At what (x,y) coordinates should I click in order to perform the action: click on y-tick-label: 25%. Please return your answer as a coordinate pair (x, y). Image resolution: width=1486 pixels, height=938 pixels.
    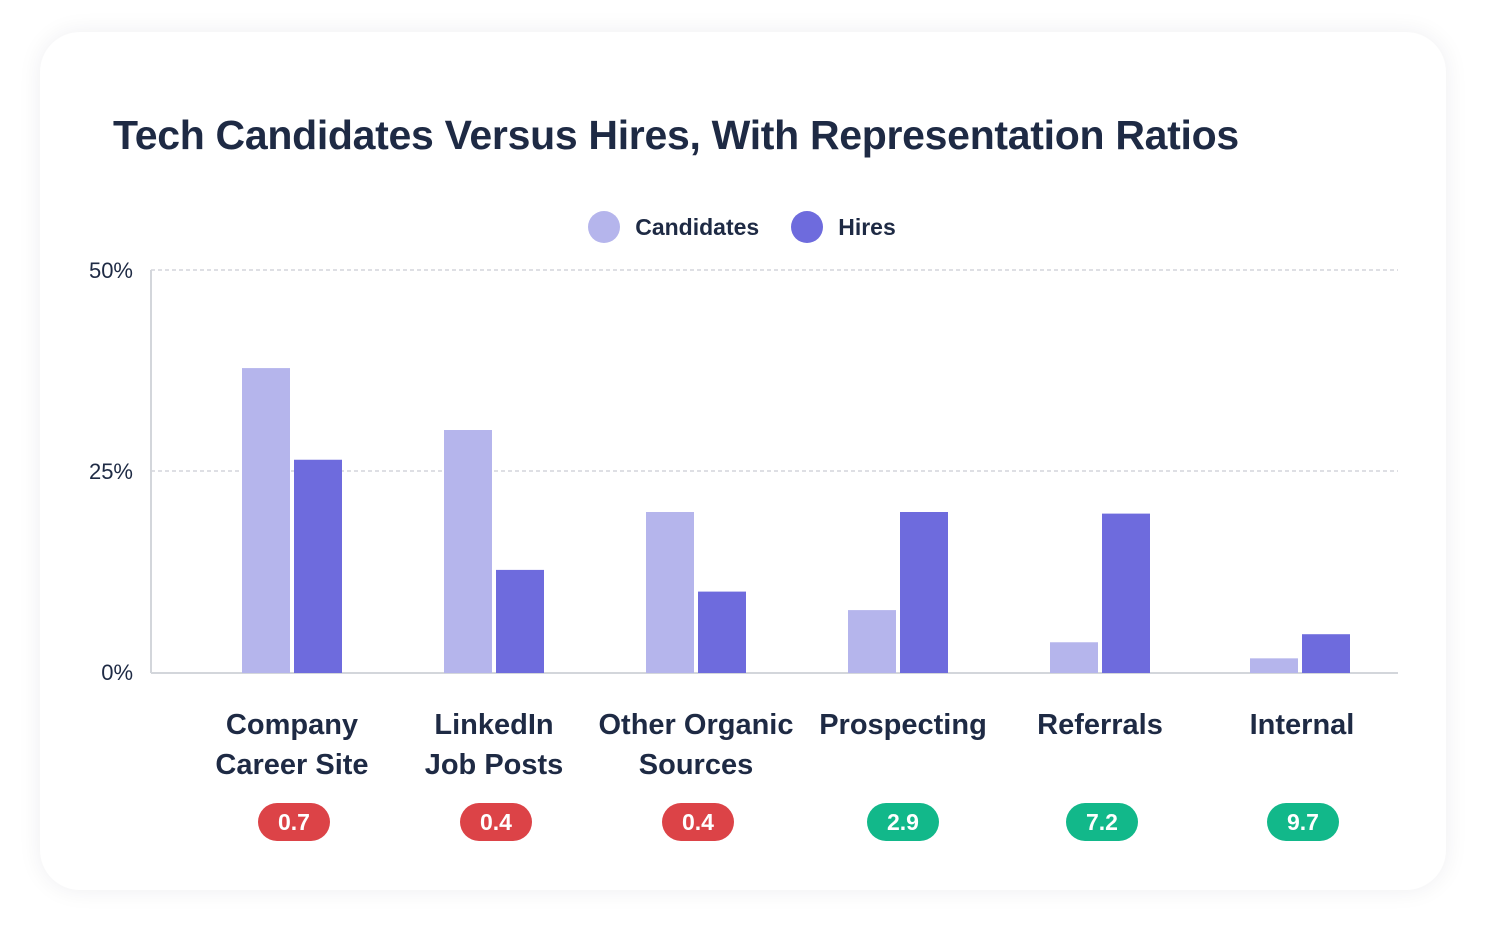
    Looking at the image, I should click on (111, 471).